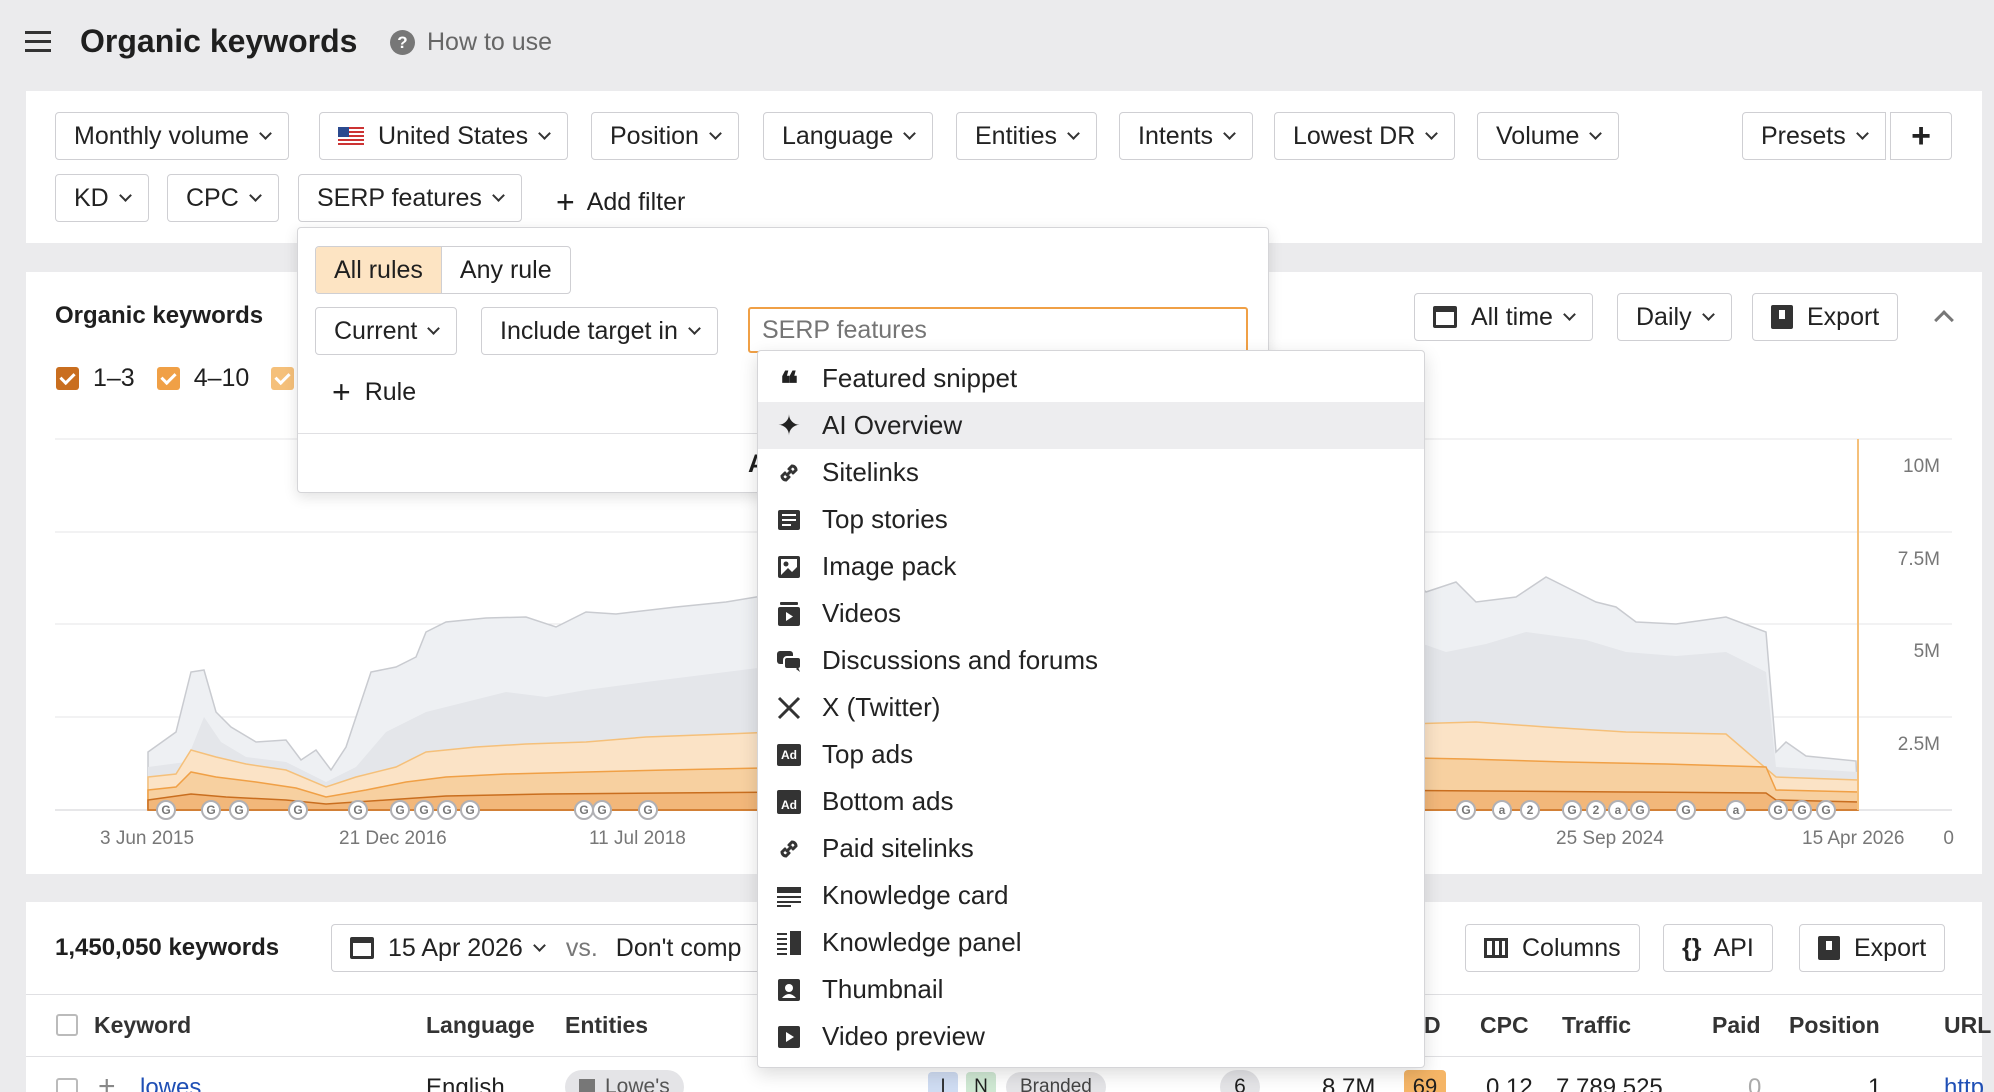 This screenshot has width=1994, height=1092. What do you see at coordinates (1091, 1036) in the screenshot?
I see `option-video-preview: Video preview` at bounding box center [1091, 1036].